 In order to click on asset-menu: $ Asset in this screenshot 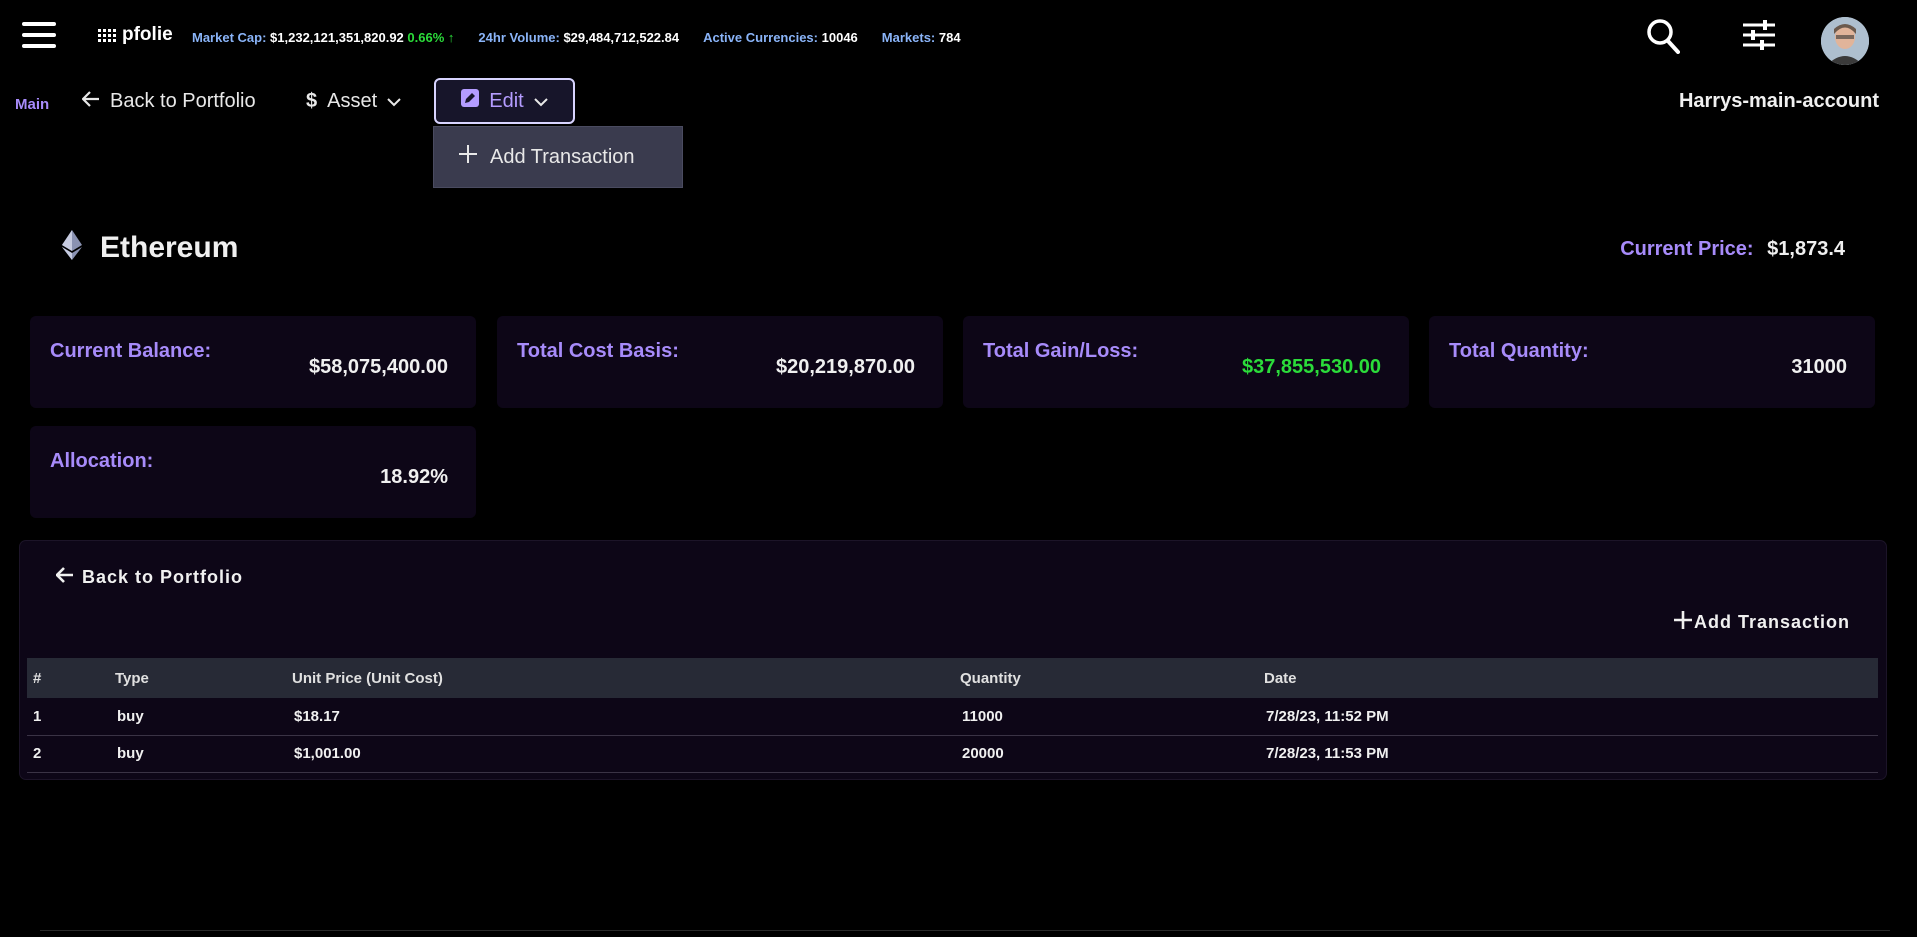, I will do `click(353, 101)`.